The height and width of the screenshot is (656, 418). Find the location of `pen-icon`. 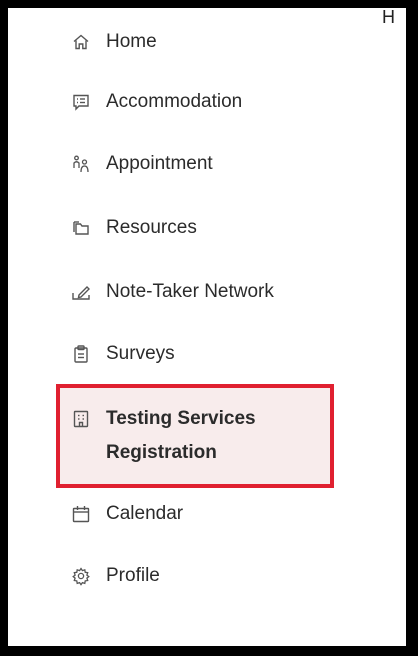

pen-icon is located at coordinates (81, 292).